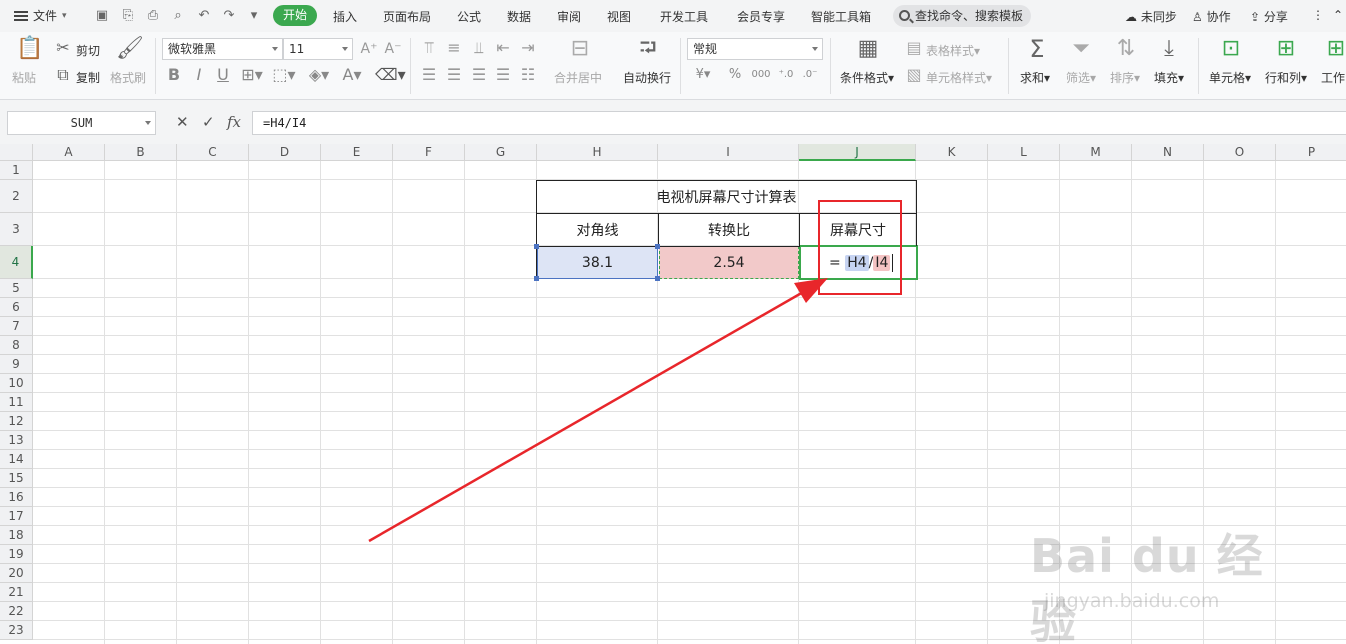 Image resolution: width=1346 pixels, height=644 pixels. What do you see at coordinates (735, 75) in the screenshot?
I see `percent-icon: %` at bounding box center [735, 75].